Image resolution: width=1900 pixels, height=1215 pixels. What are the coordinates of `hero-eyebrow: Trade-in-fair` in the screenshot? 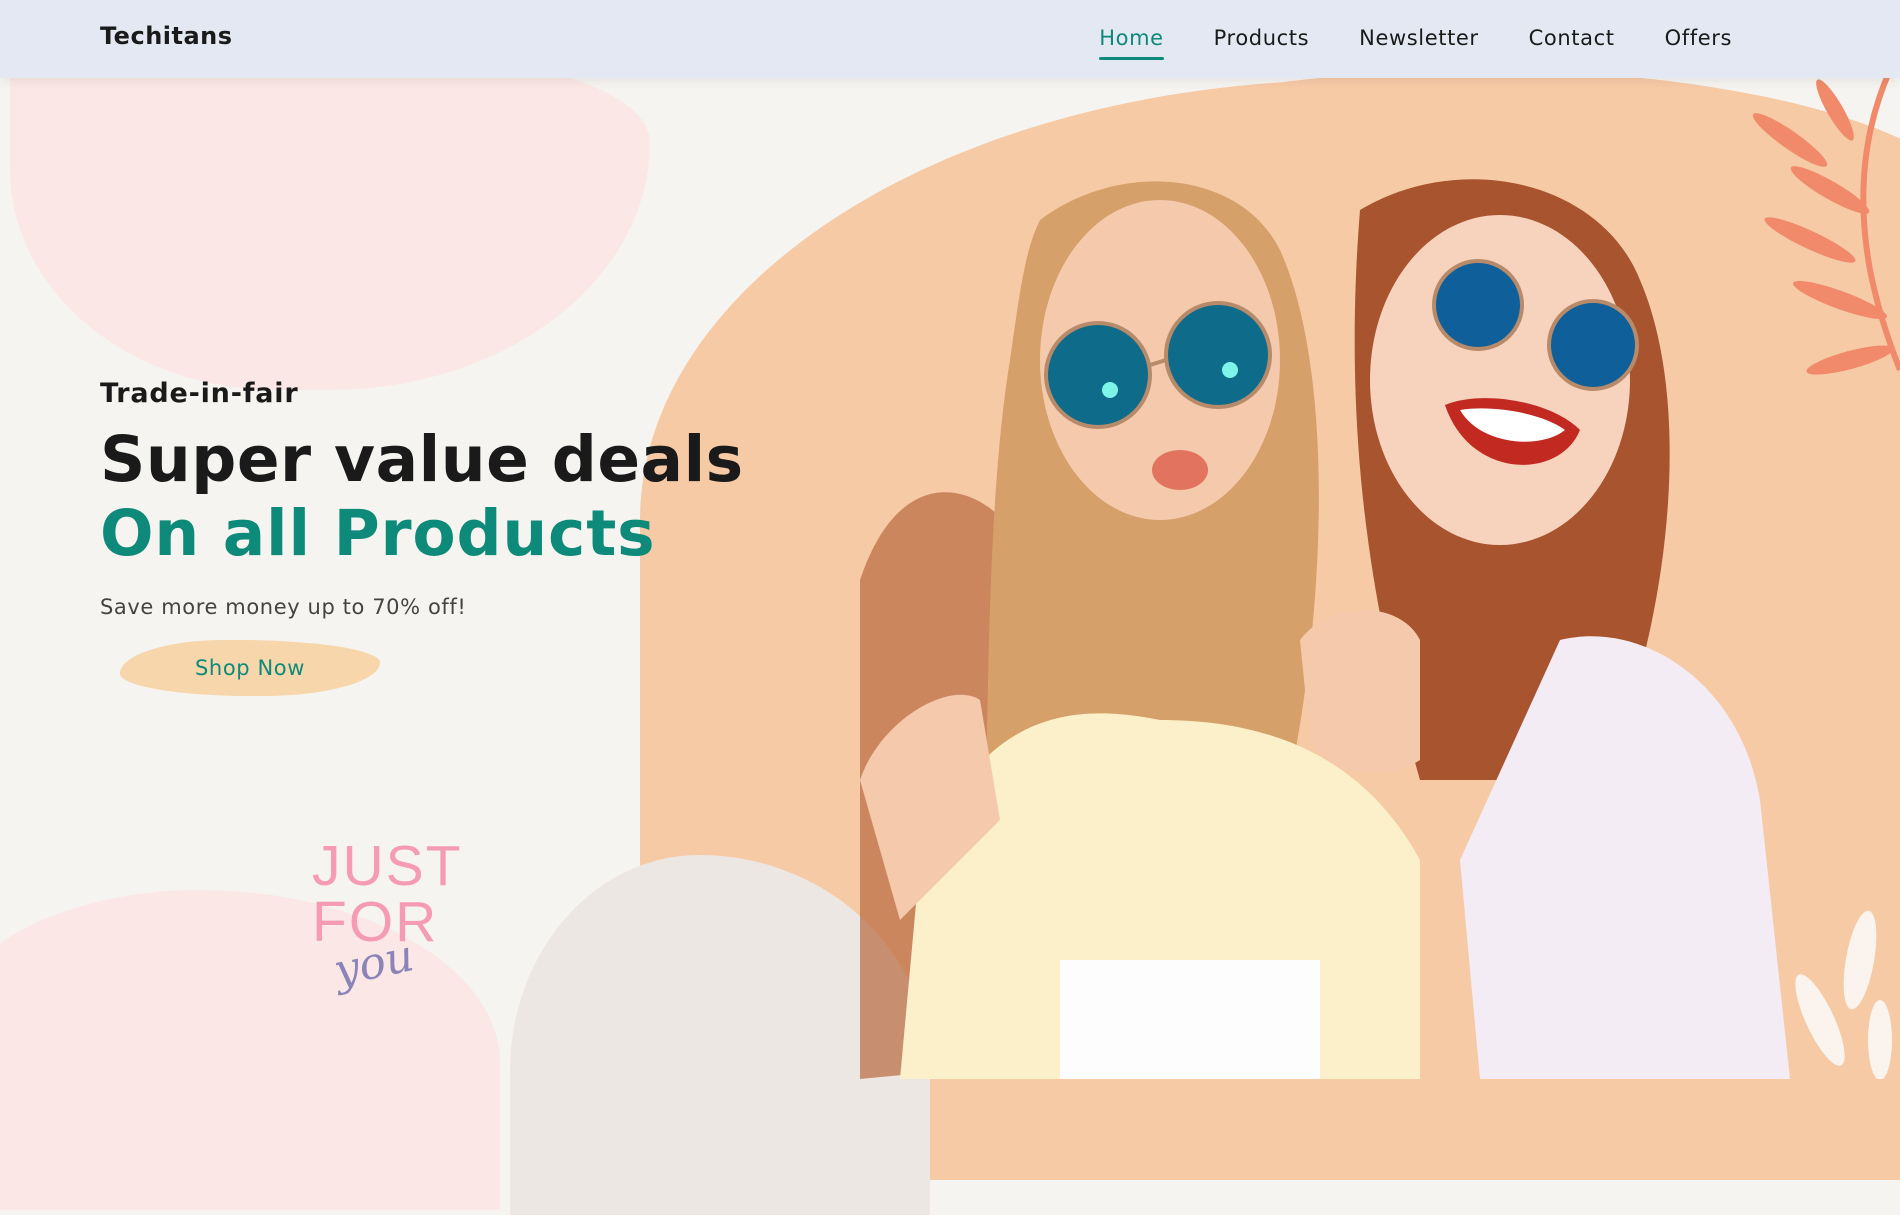 It's located at (199, 393).